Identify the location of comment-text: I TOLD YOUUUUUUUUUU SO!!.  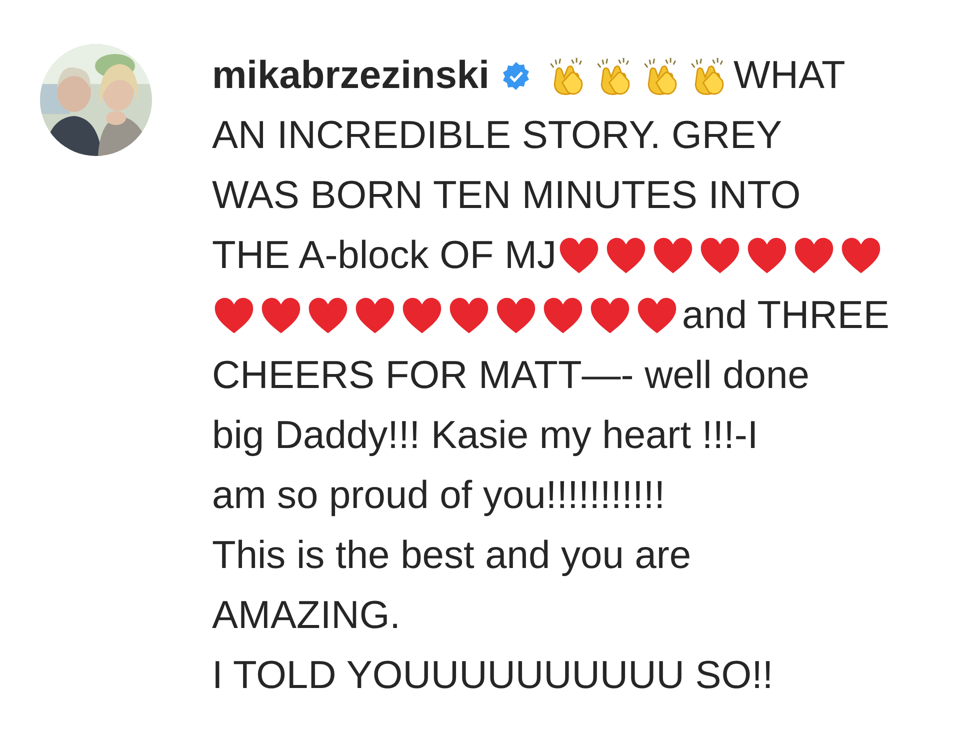
(493, 676).